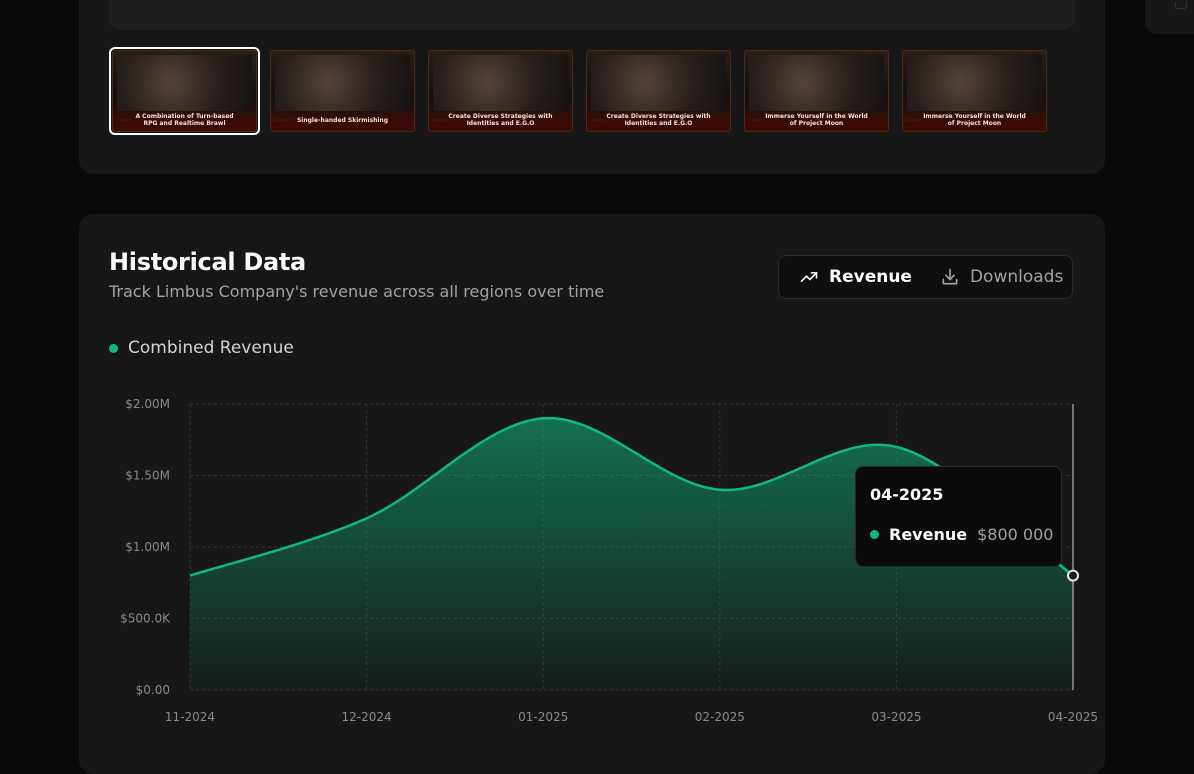 Image resolution: width=1194 pixels, height=774 pixels. Describe the element at coordinates (153, 690) in the screenshot. I see `y-tick-label: $0.00` at that location.